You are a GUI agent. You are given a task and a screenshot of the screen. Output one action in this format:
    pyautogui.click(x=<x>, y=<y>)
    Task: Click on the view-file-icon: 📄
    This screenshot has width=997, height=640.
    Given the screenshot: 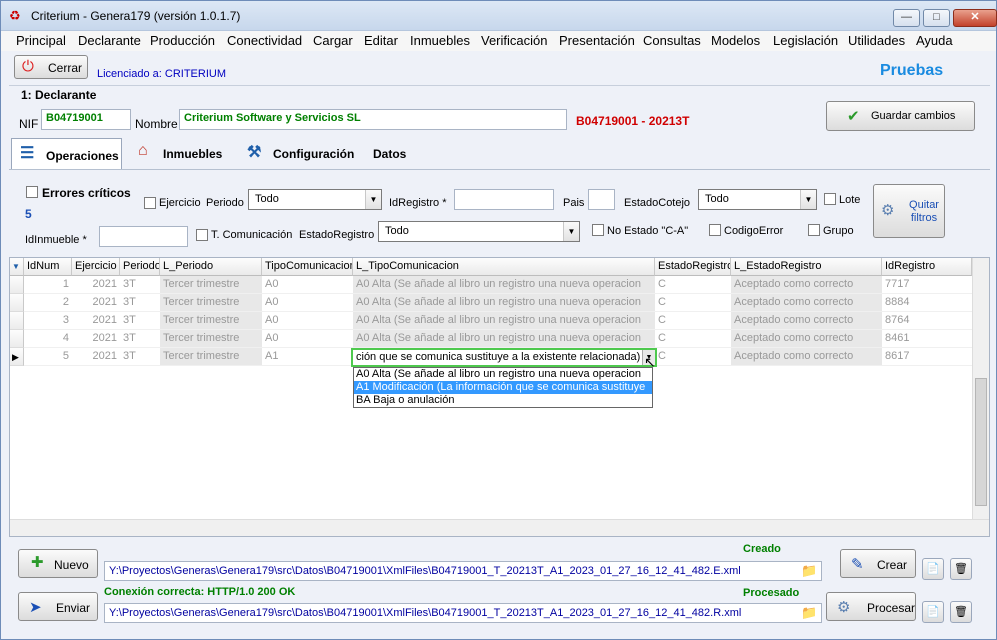 What is the action you would take?
    pyautogui.click(x=933, y=569)
    